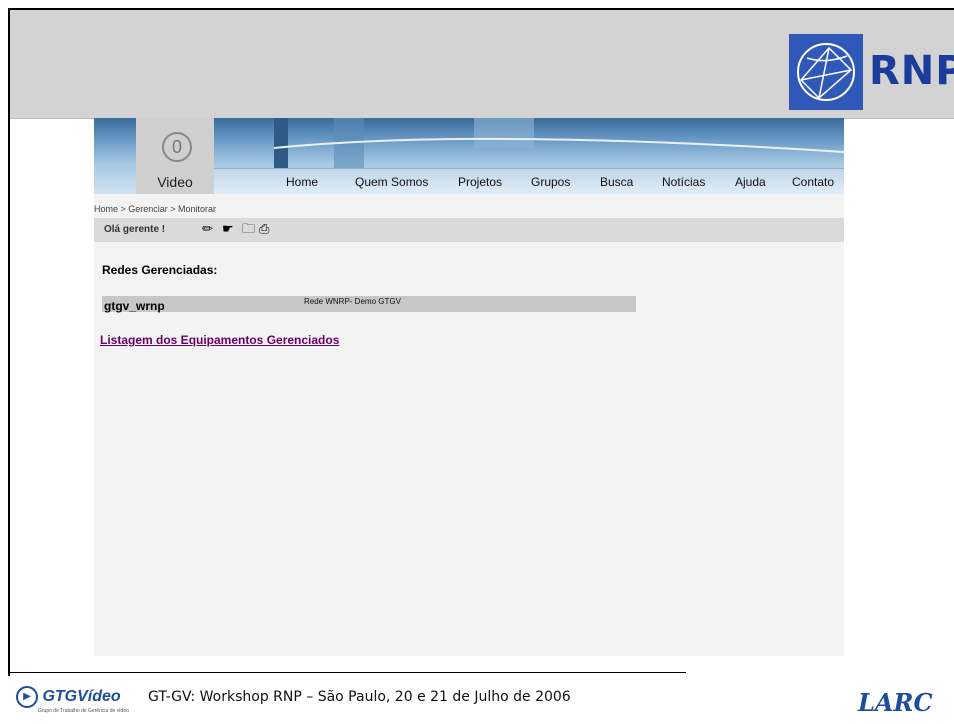 This screenshot has height=724, width=954. What do you see at coordinates (134, 306) in the screenshot?
I see `network-name: gtgv_wrnp` at bounding box center [134, 306].